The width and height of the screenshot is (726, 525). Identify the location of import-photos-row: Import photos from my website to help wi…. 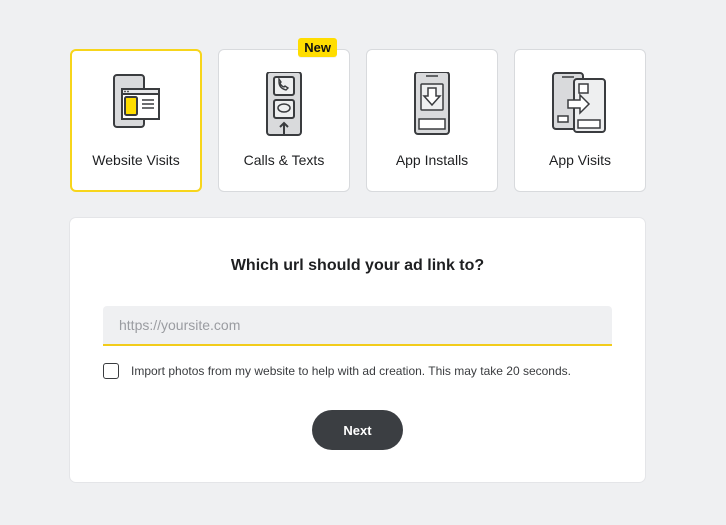
(337, 371).